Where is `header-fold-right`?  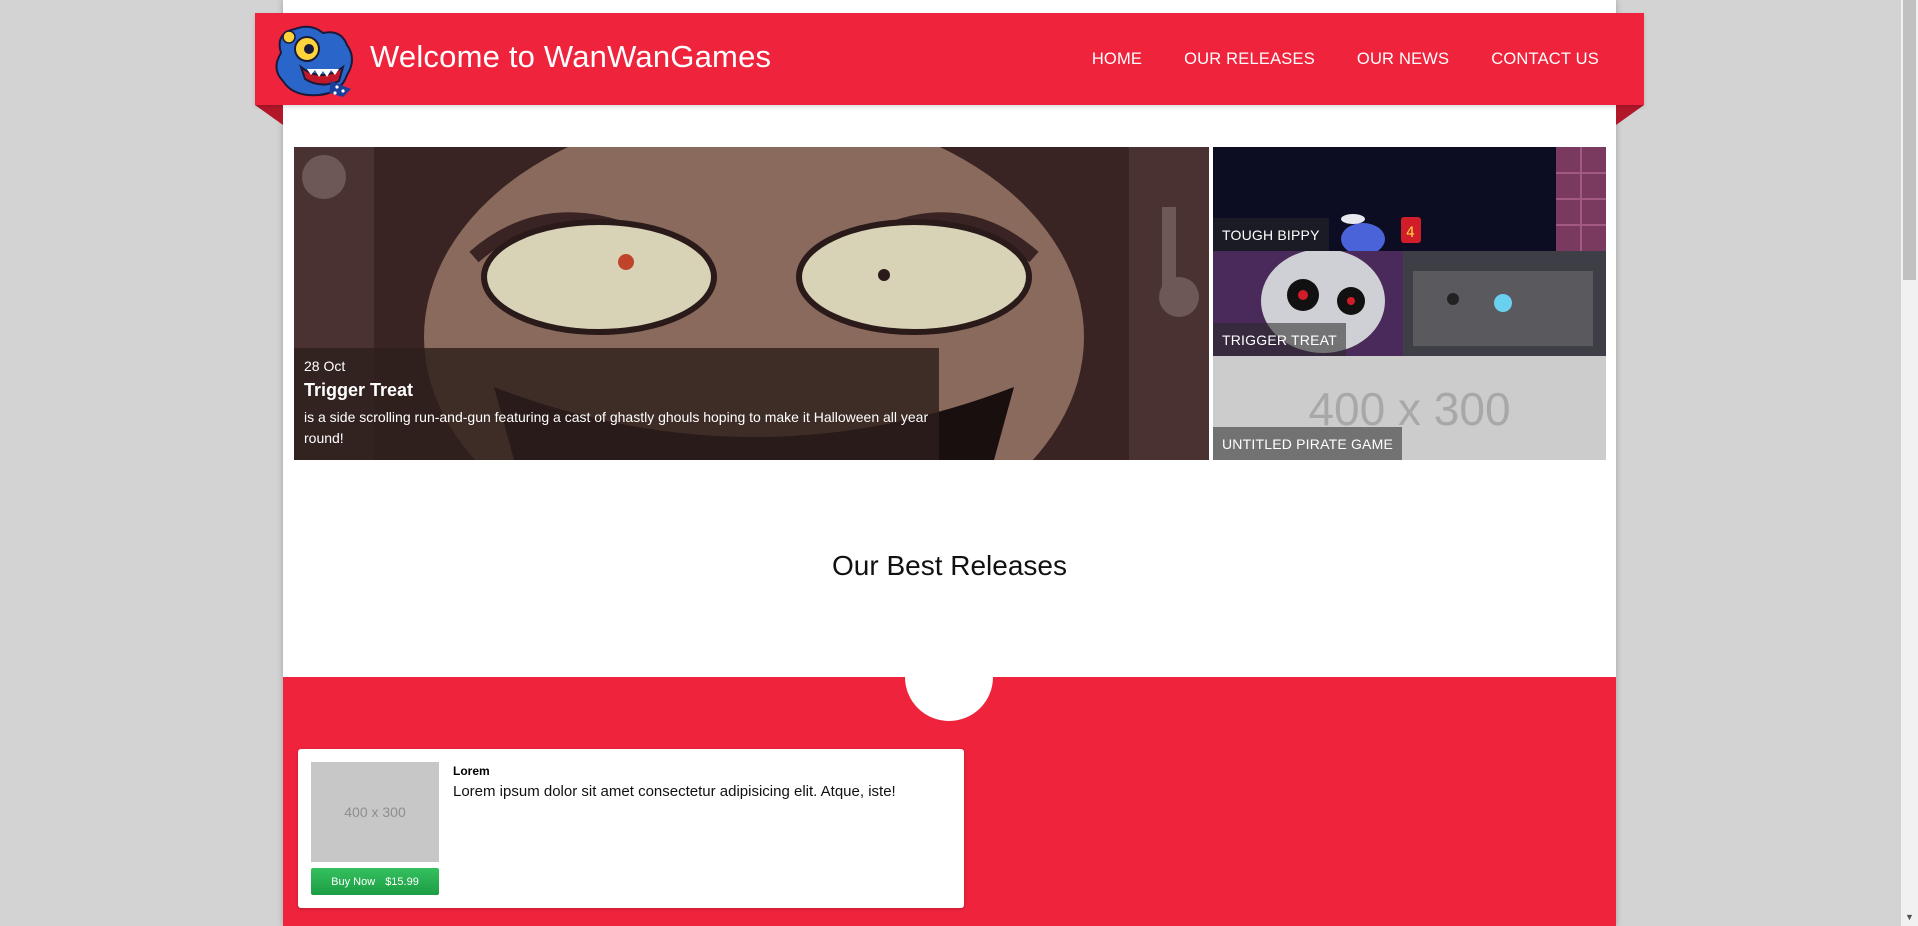
header-fold-right is located at coordinates (1630, 115).